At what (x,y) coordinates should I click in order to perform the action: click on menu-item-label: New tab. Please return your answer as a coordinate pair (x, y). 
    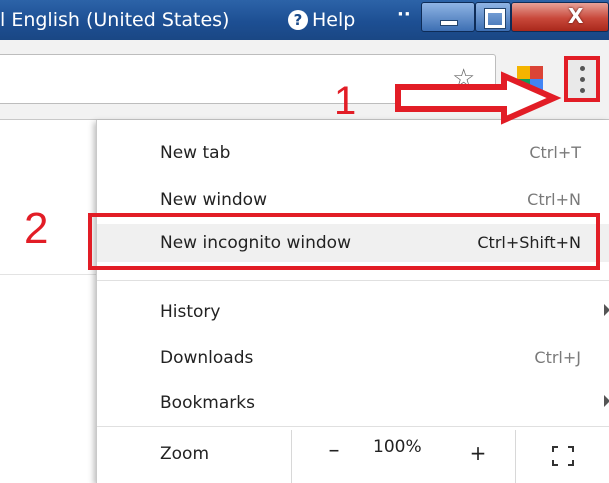
    Looking at the image, I should click on (195, 153).